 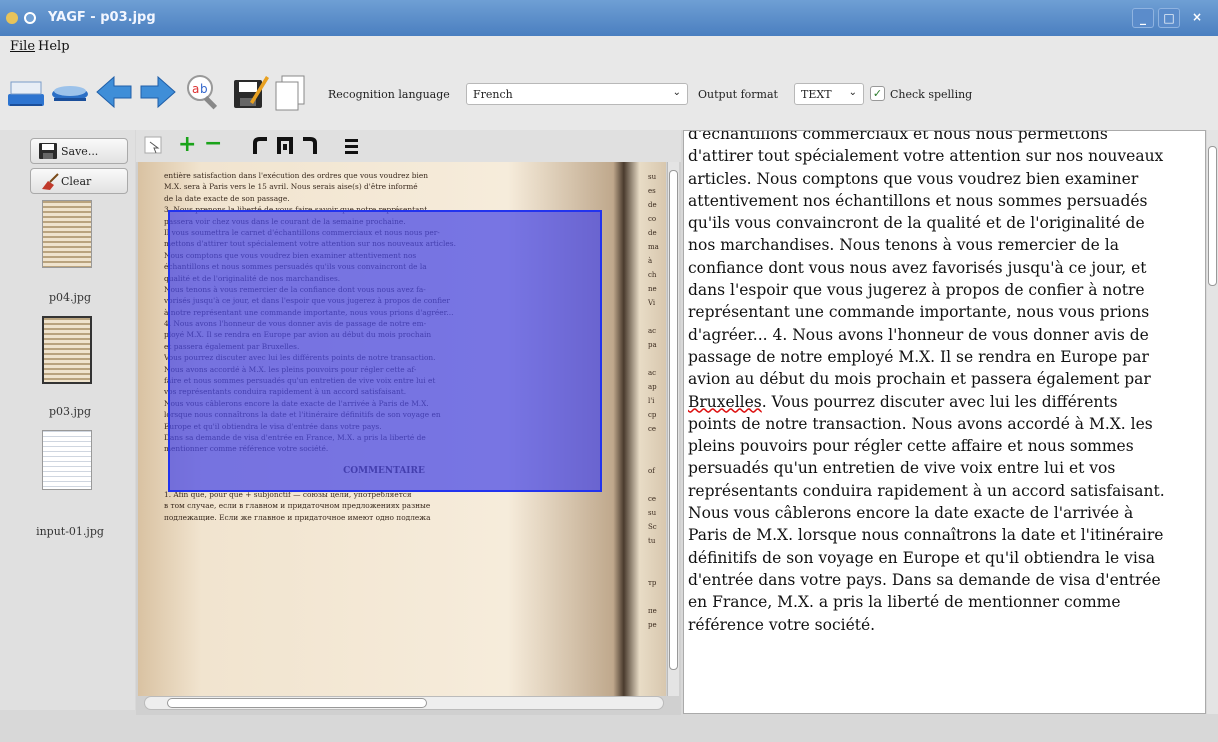 I want to click on check-spelling-checkbox: ✓, so click(x=877, y=93).